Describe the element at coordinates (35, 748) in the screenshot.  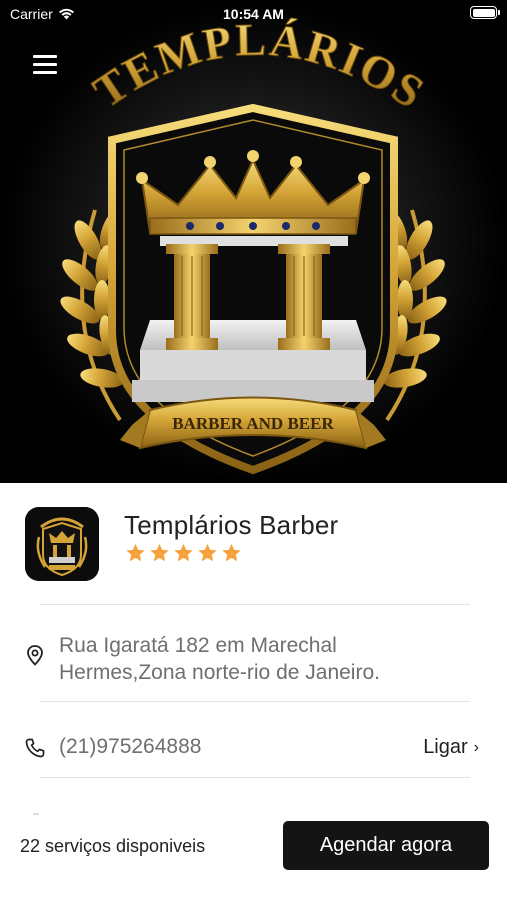
I see `phone-icon` at that location.